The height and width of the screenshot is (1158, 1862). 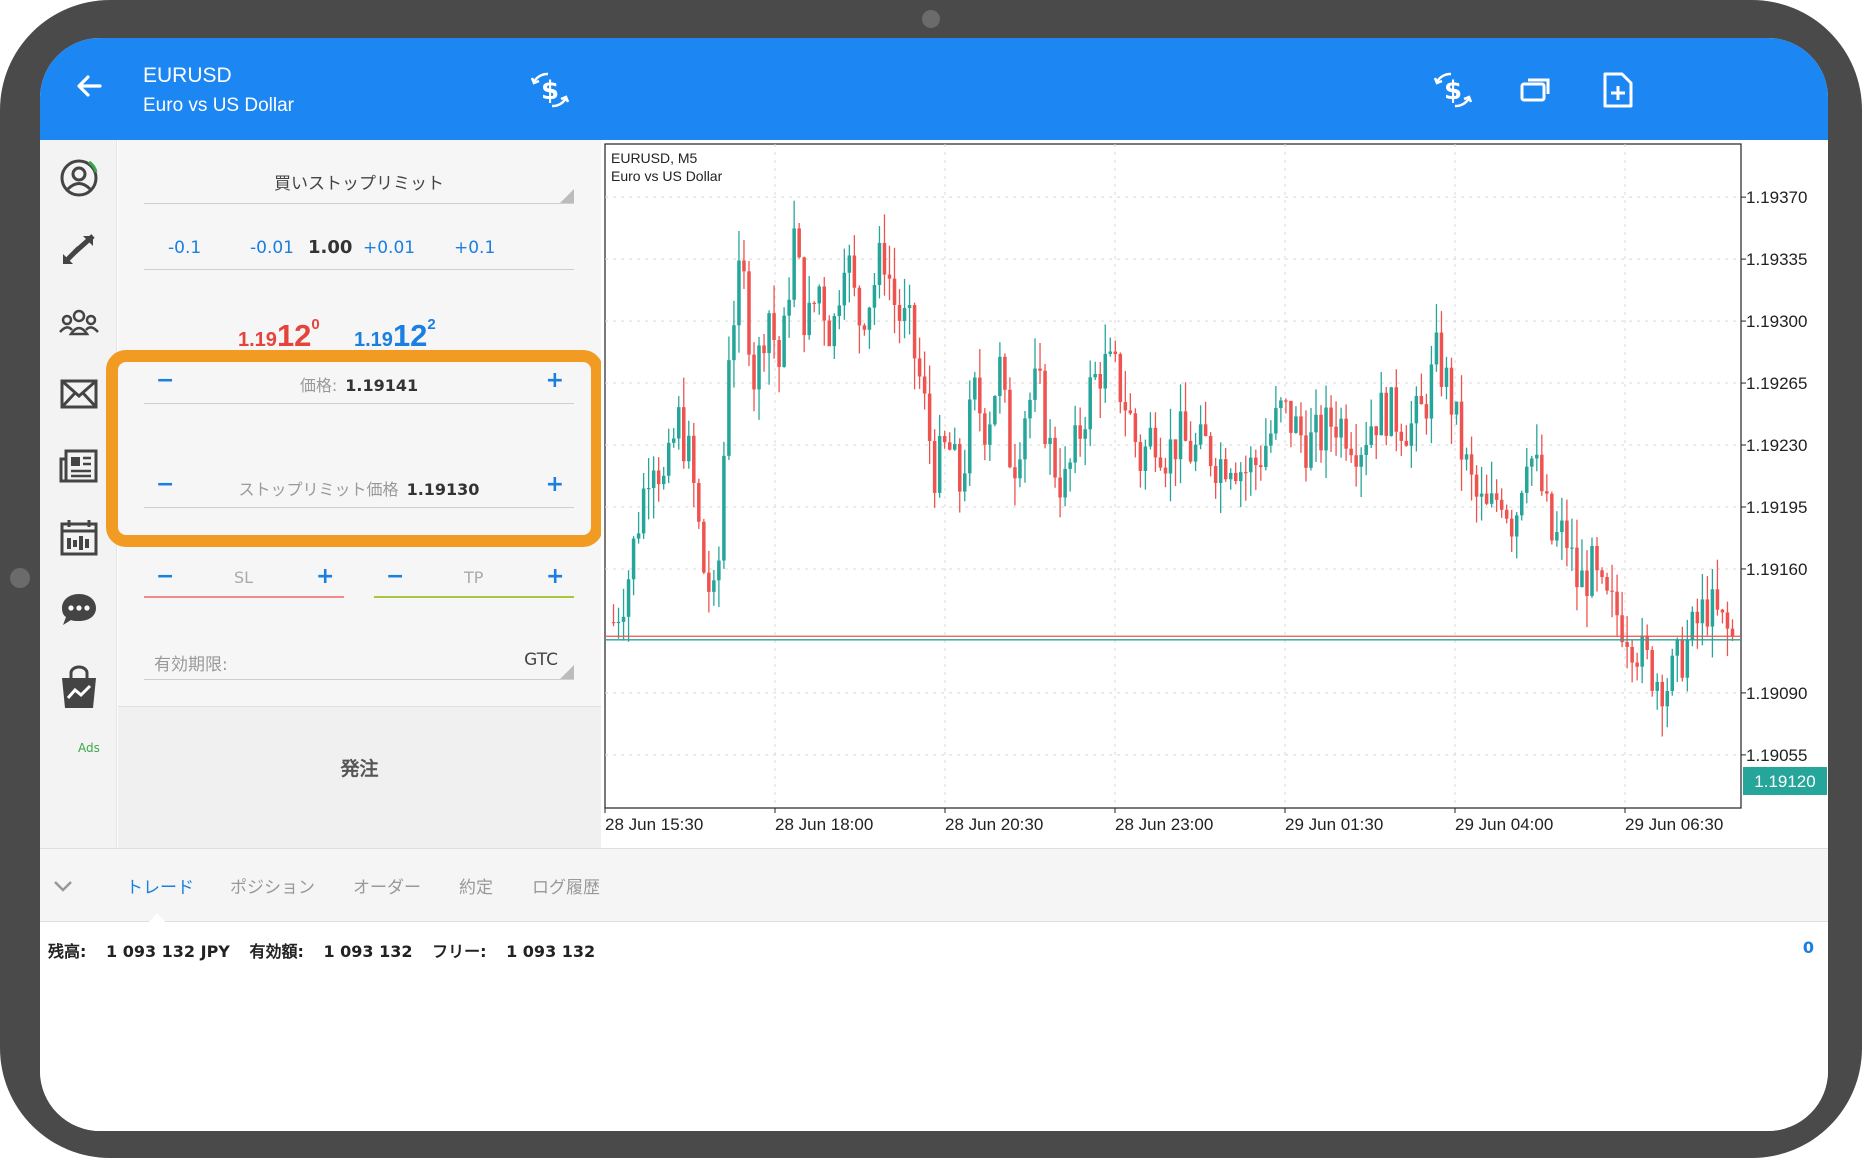 What do you see at coordinates (431, 324) in the screenshot?
I see `ask-price-sup: 2` at bounding box center [431, 324].